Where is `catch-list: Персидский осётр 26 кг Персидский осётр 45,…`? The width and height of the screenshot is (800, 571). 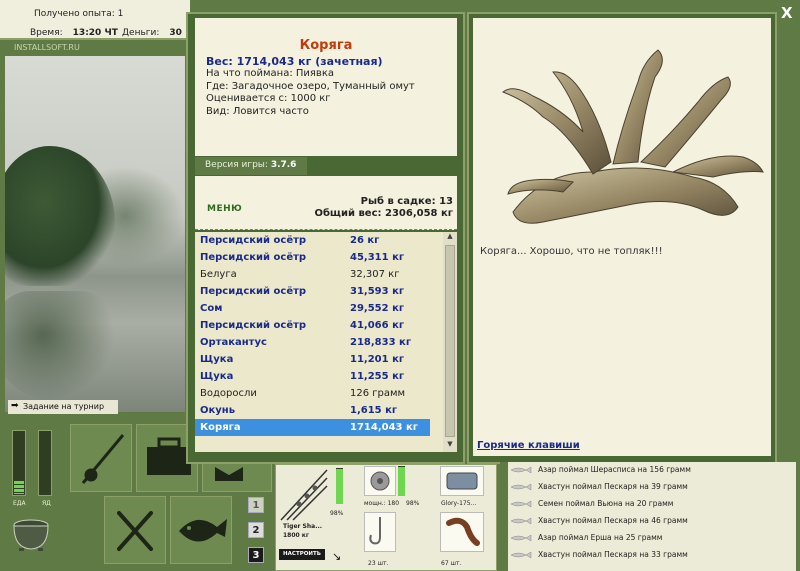
catch-list: Персидский осётр 26 кг Персидский осётр 45,… is located at coordinates (319, 342).